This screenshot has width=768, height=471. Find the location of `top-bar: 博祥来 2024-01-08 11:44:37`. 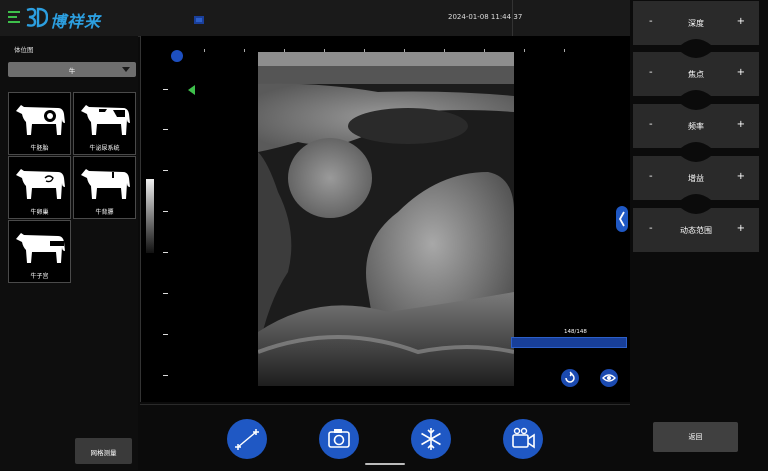

top-bar: 博祥来 2024-01-08 11:44:37 is located at coordinates (315, 18).